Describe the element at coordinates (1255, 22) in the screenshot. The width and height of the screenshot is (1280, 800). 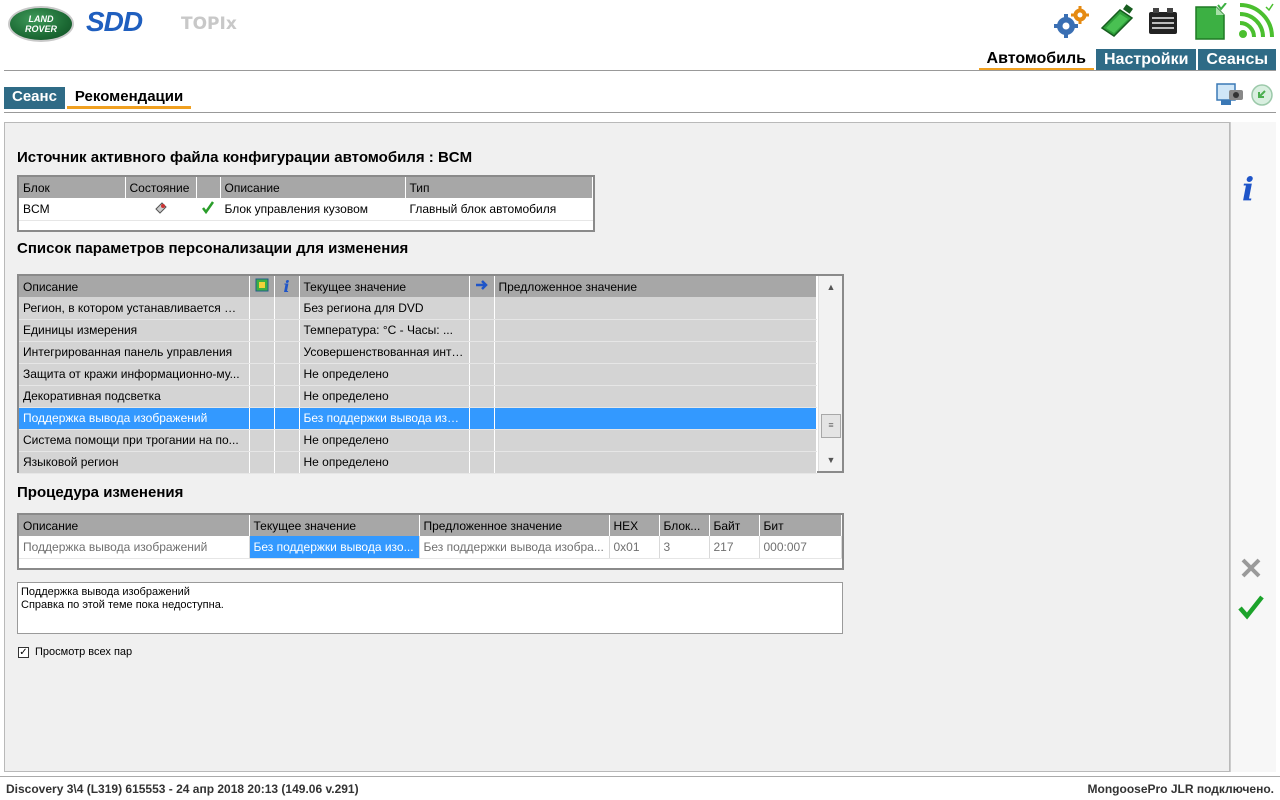
I see `wireless-signal-icon` at that location.